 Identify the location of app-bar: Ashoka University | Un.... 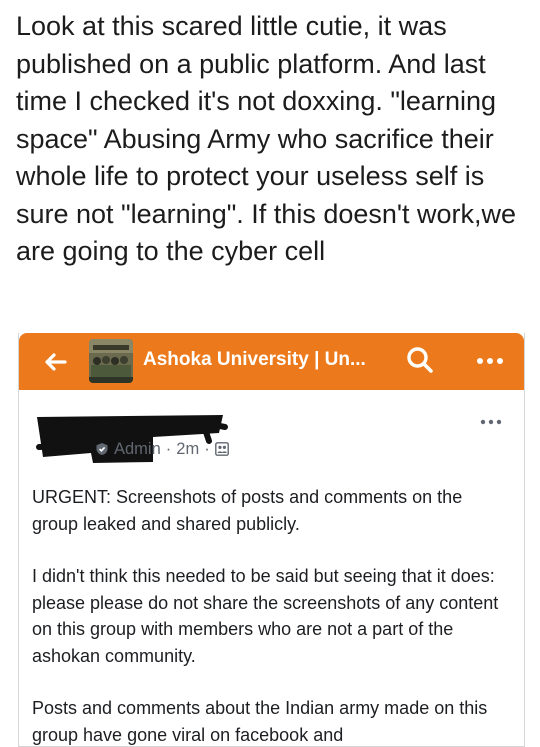
(271, 361).